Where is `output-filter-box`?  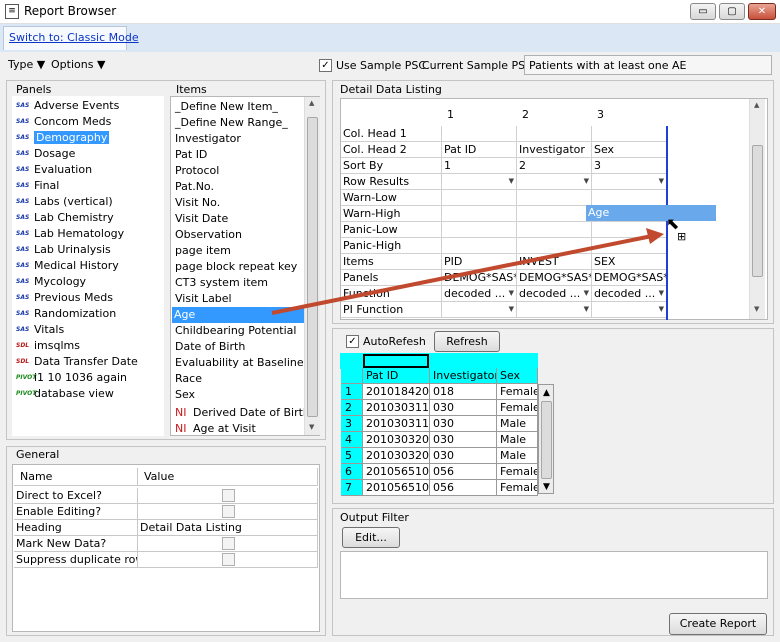
output-filter-box is located at coordinates (554, 575).